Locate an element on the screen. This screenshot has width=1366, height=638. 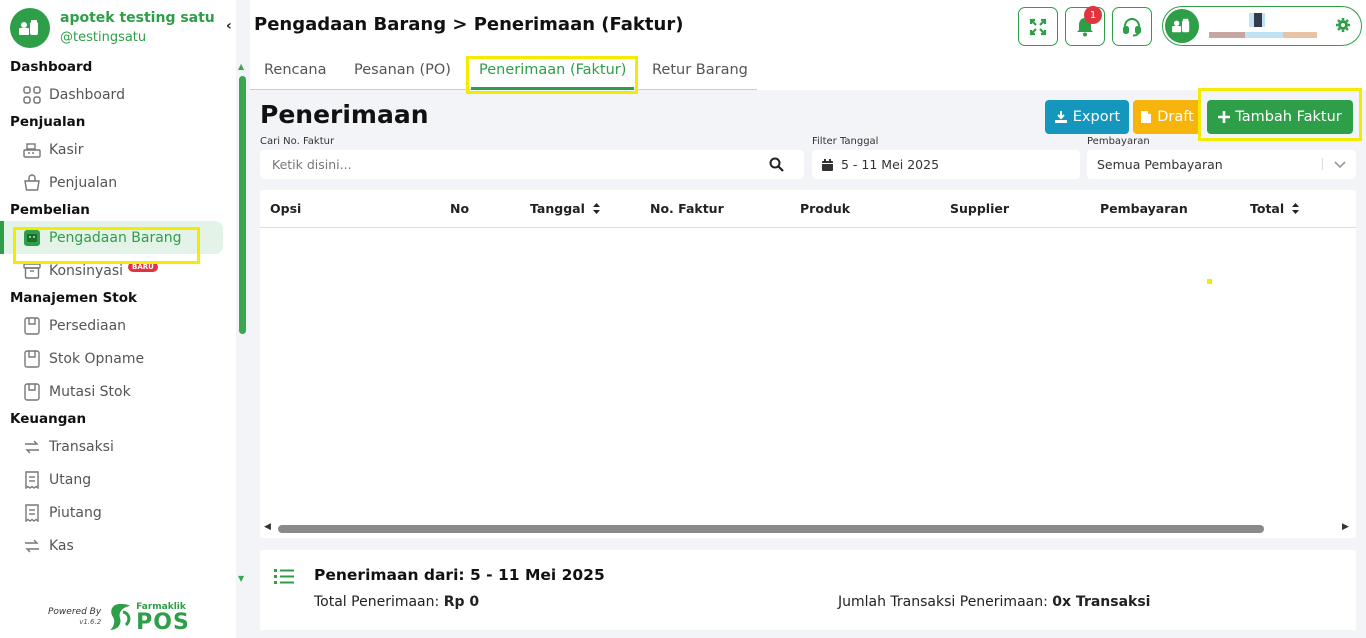
section-title: Penerimaan is located at coordinates (344, 114).